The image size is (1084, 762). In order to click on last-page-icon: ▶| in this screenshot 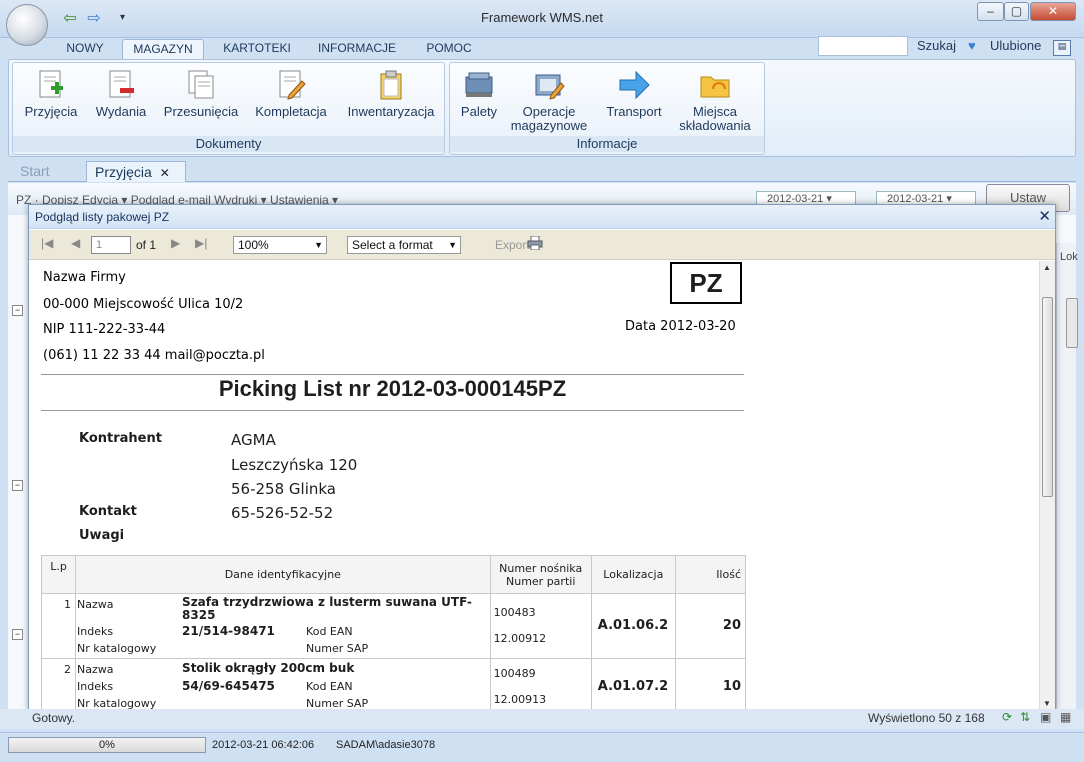, I will do `click(201, 243)`.